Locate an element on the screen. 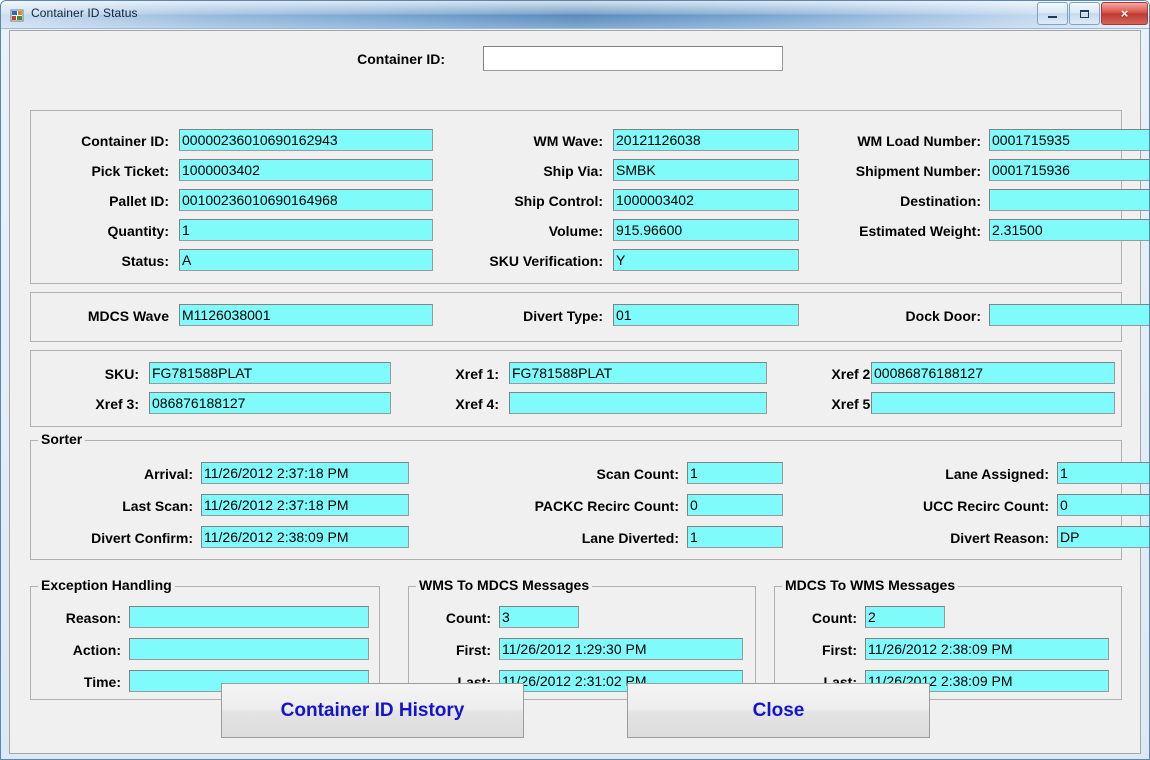 This screenshot has height=760, width=1150. value-divert-type: 01 is located at coordinates (706, 315).